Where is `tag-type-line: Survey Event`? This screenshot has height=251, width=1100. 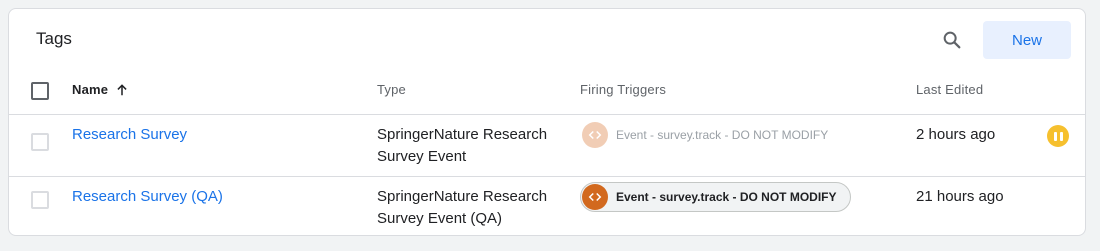 tag-type-line: Survey Event is located at coordinates (422, 156).